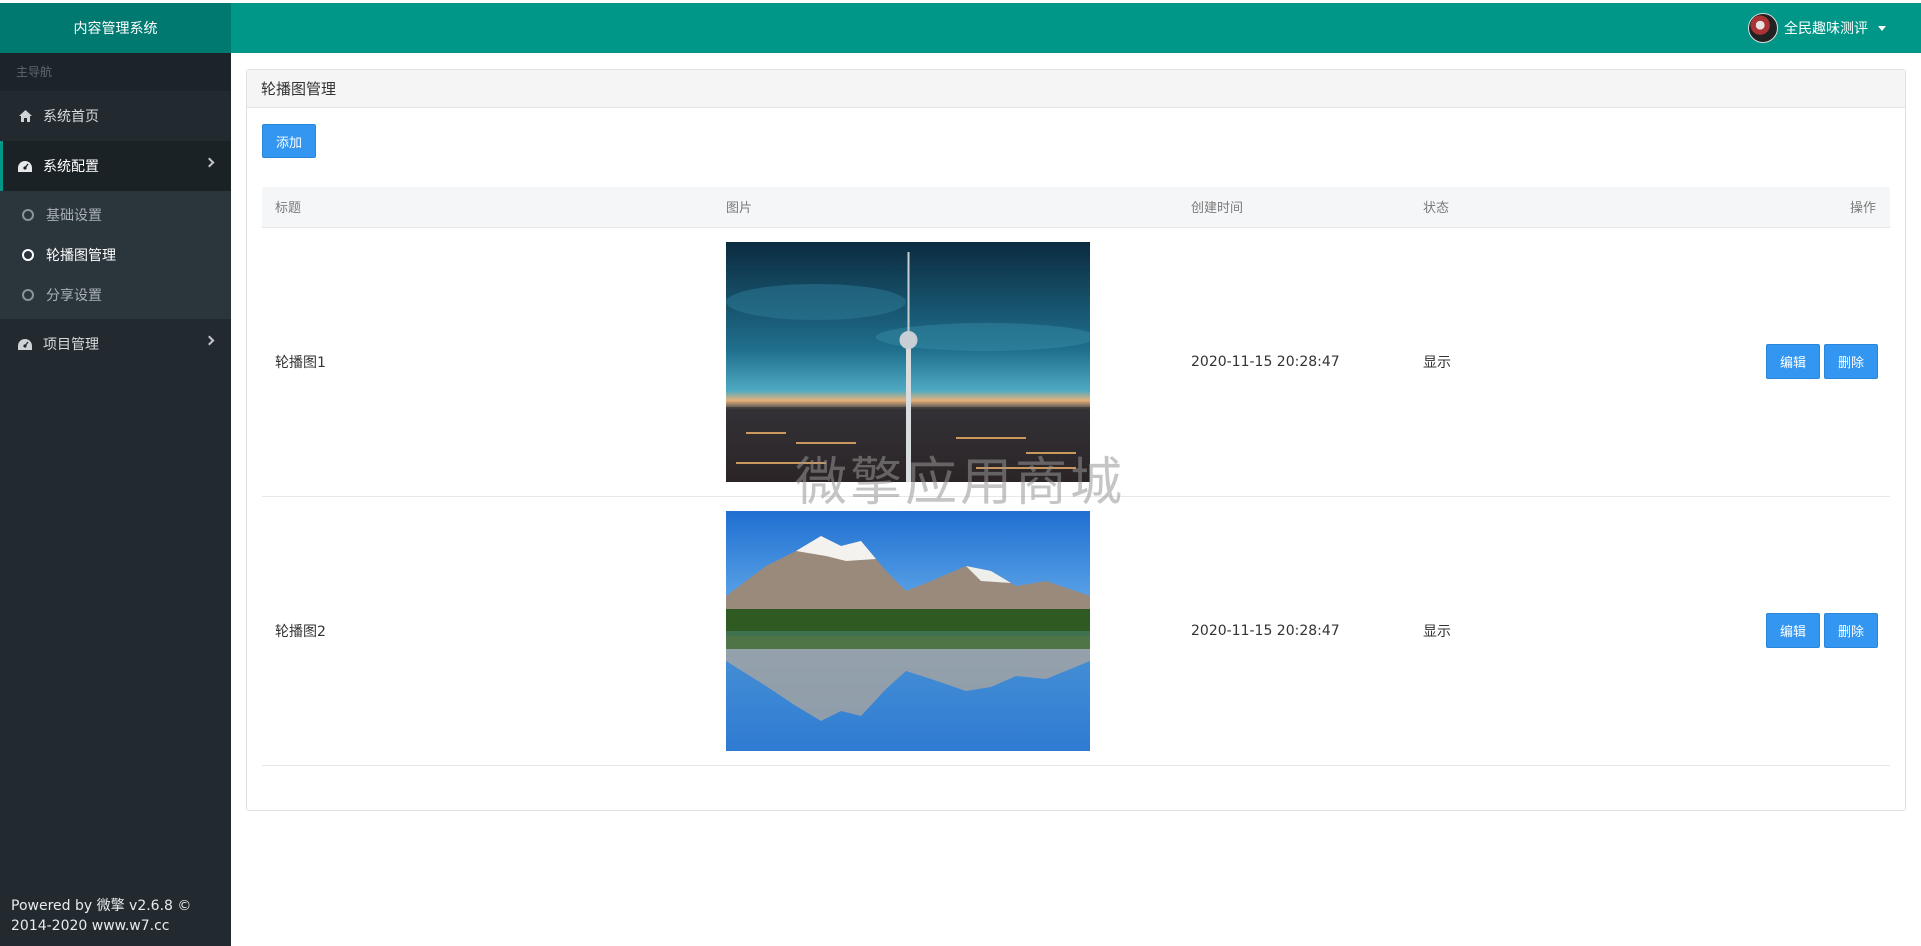 The height and width of the screenshot is (946, 1921). What do you see at coordinates (90, 926) in the screenshot?
I see `footer-line: 2014-2020 www.w7.cc` at bounding box center [90, 926].